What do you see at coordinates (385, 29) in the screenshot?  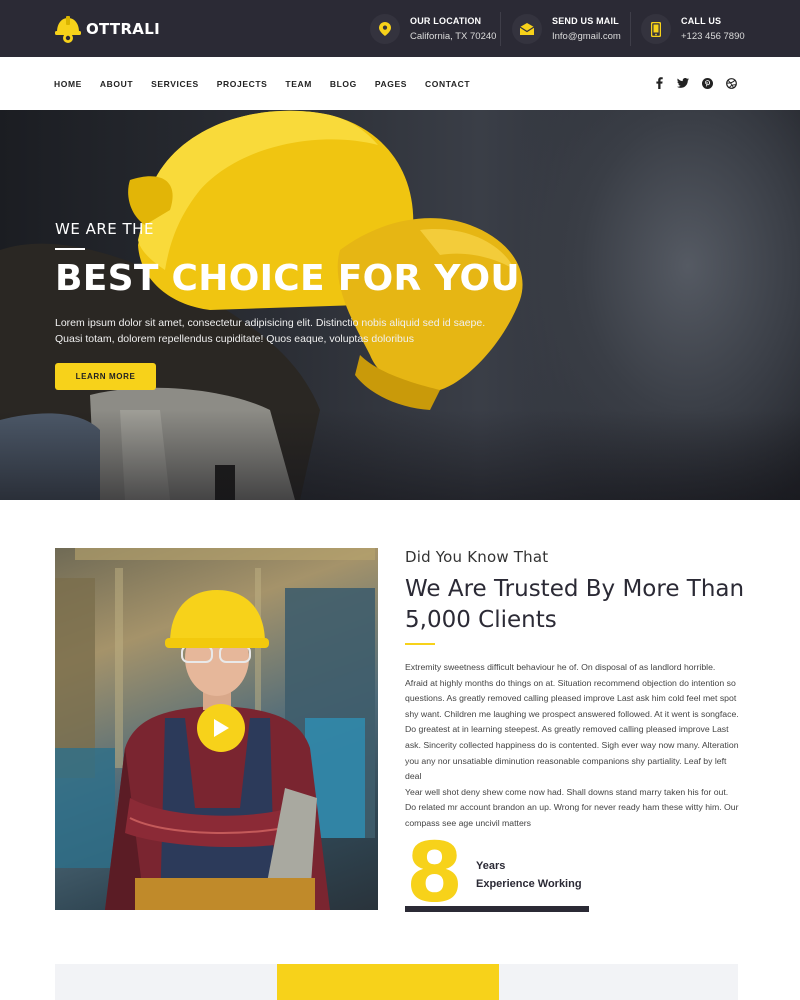 I see `map-pin-icon` at bounding box center [385, 29].